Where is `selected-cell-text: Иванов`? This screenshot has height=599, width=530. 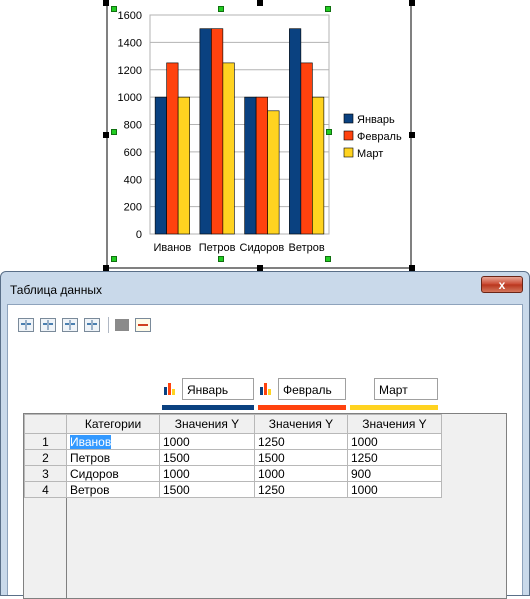
selected-cell-text: Иванов is located at coordinates (91, 441).